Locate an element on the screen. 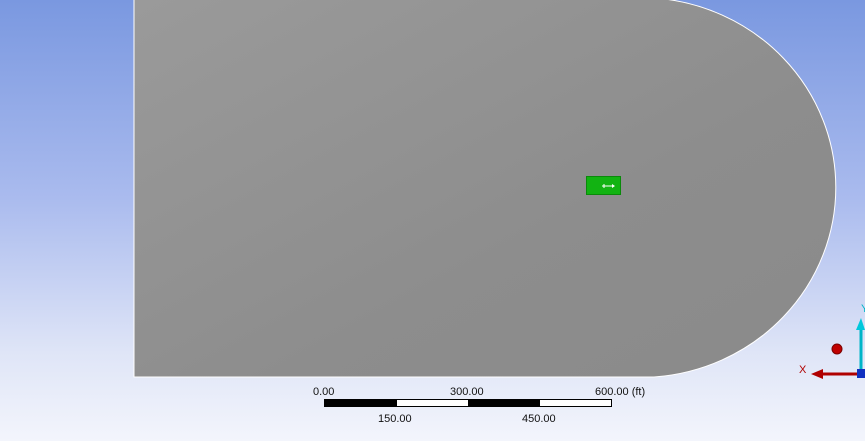 The height and width of the screenshot is (441, 865). x-axis-arrowhead is located at coordinates (817, 374).